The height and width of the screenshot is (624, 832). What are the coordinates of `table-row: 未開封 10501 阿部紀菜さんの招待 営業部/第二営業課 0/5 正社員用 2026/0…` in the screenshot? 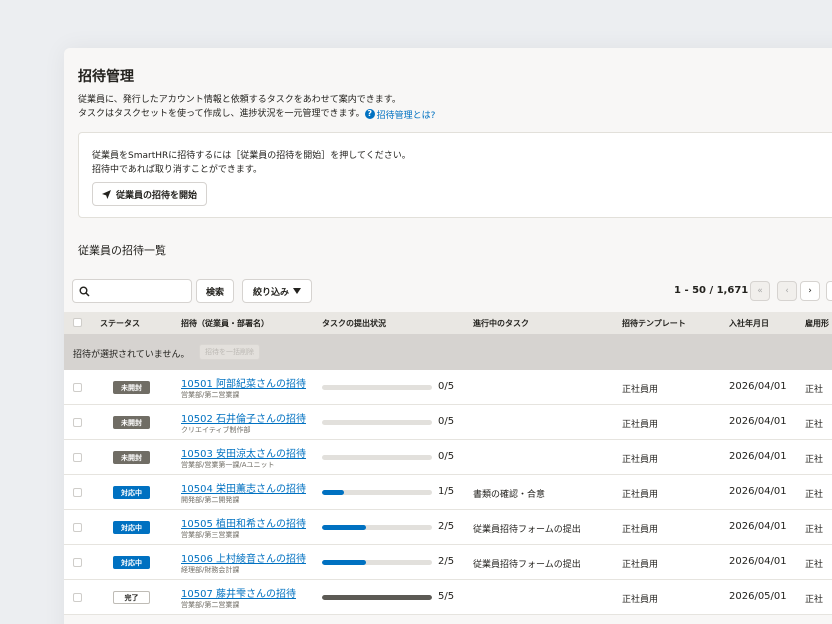 It's located at (448, 387).